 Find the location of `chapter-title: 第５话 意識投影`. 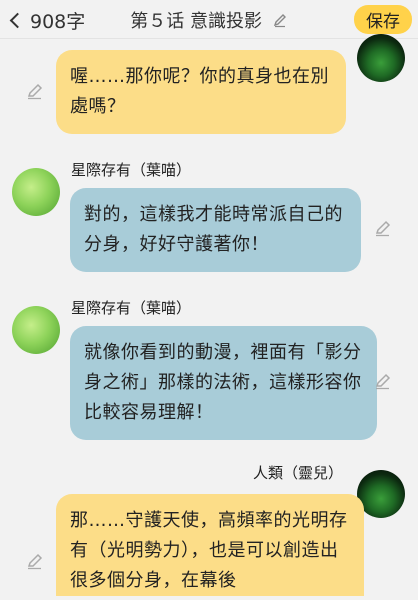

chapter-title: 第５话 意識投影 is located at coordinates (196, 21).